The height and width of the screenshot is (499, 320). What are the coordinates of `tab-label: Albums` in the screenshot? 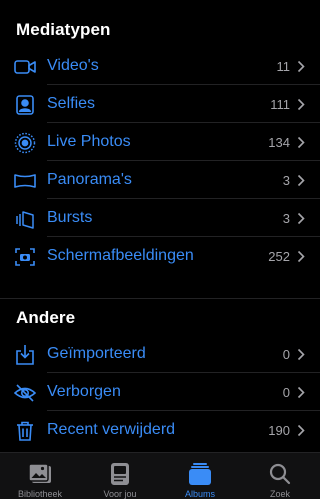 It's located at (199, 494).